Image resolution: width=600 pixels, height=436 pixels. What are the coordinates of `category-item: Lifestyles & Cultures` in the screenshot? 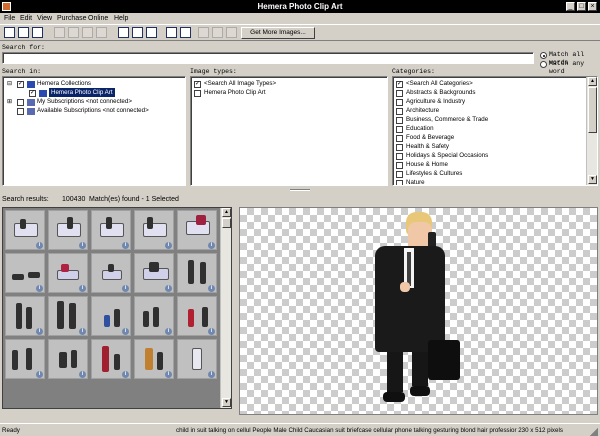 It's located at (434, 173).